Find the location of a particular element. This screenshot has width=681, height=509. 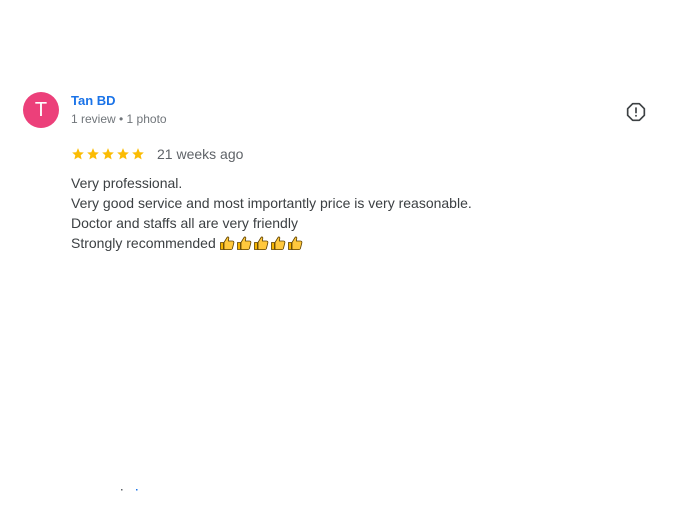

report-review-button is located at coordinates (636, 112).